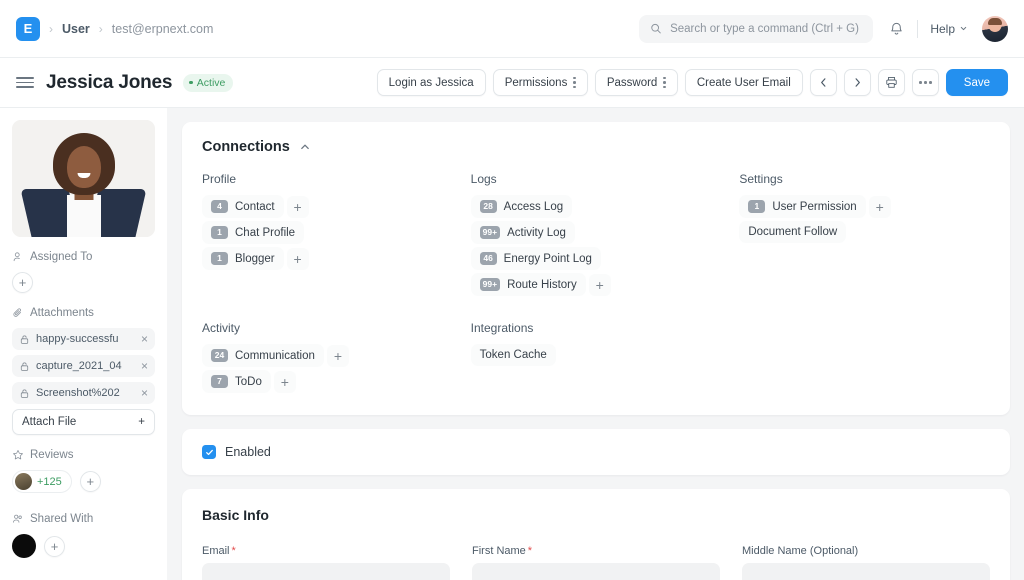 The height and width of the screenshot is (580, 1024). I want to click on count-badge: 24, so click(219, 355).